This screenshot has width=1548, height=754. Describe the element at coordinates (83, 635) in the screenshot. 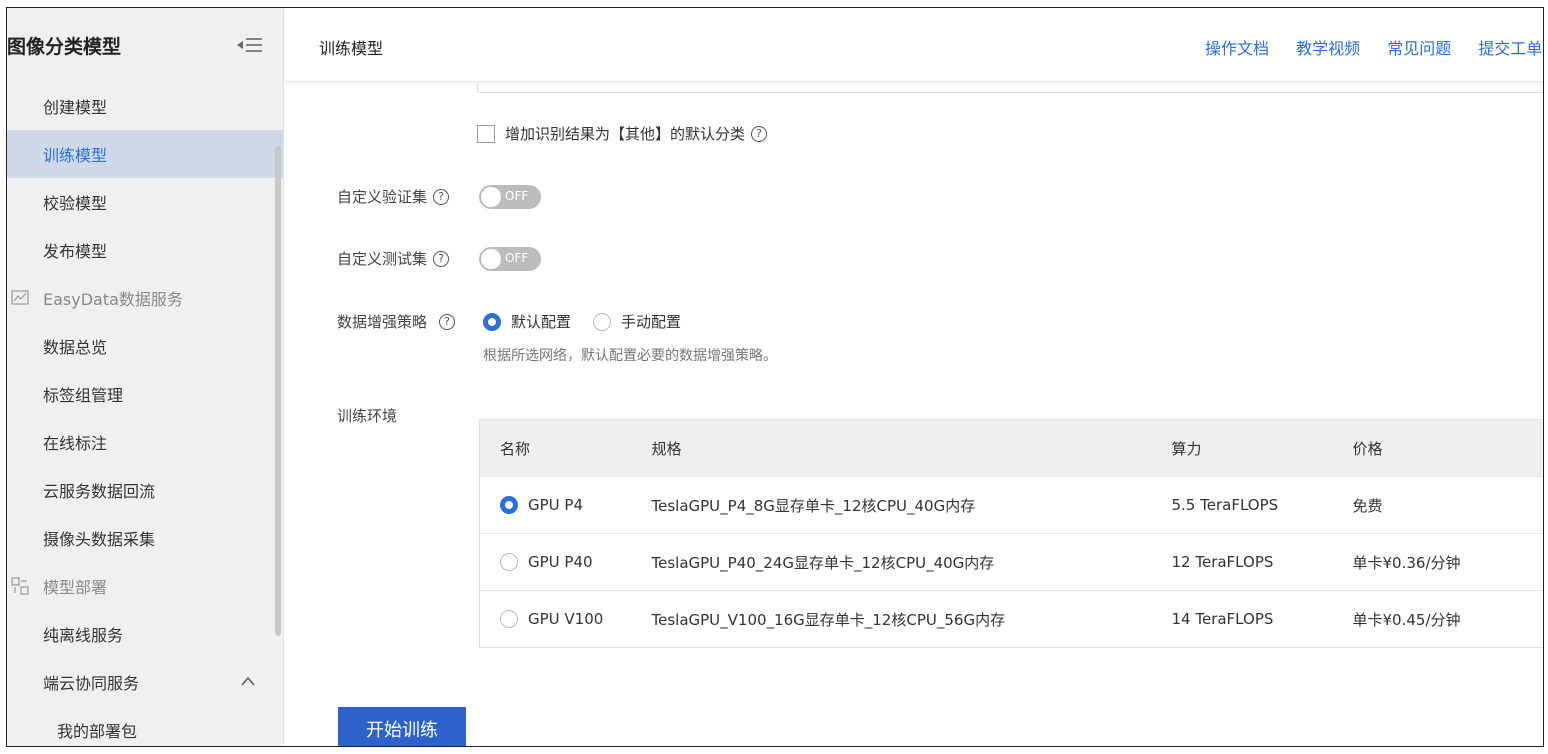

I see `sidebar-item-label: 纯离线服务` at that location.